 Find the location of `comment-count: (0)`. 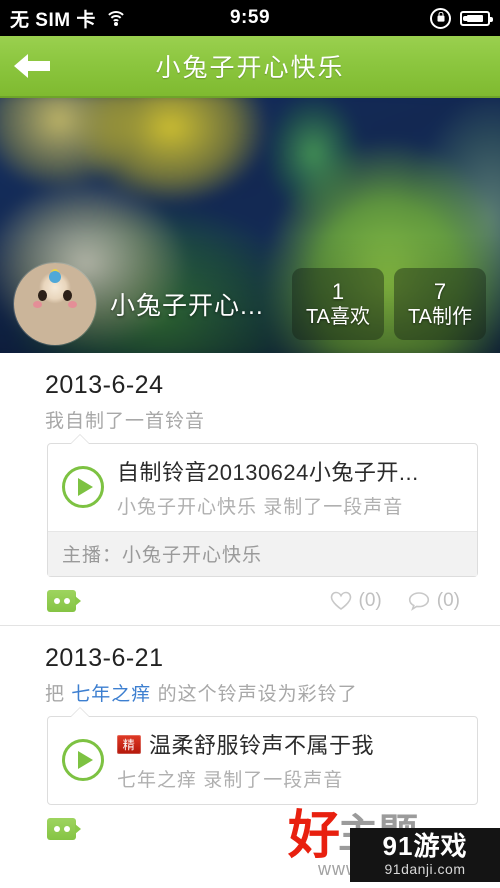

comment-count: (0) is located at coordinates (448, 600).